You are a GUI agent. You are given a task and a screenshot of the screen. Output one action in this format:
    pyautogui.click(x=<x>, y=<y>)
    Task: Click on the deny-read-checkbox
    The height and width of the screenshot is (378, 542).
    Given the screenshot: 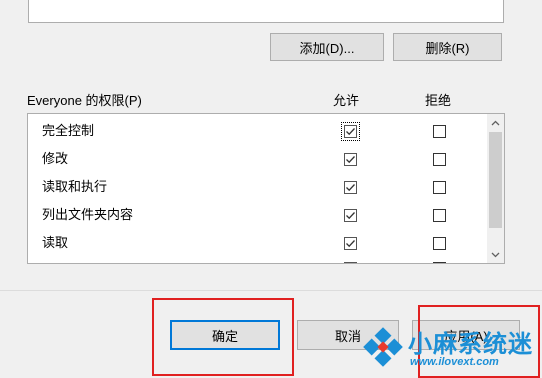 What is the action you would take?
    pyautogui.click(x=439, y=243)
    